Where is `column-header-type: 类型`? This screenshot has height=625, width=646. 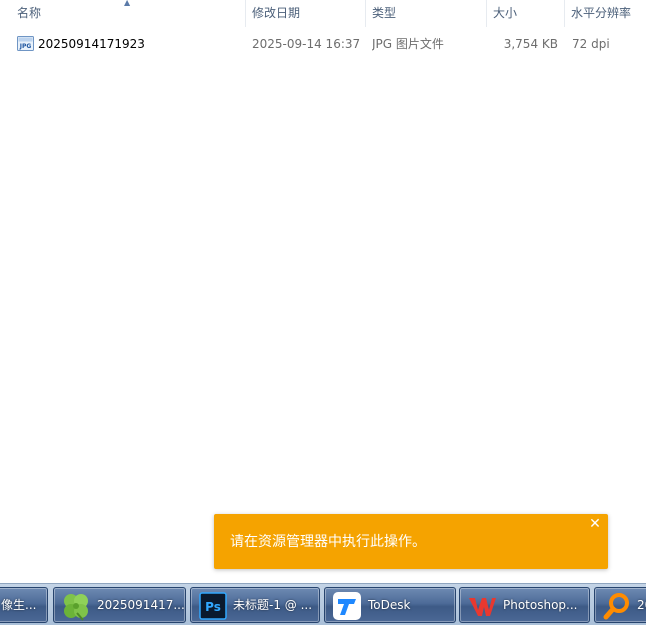
column-header-type: 类型 is located at coordinates (426, 13).